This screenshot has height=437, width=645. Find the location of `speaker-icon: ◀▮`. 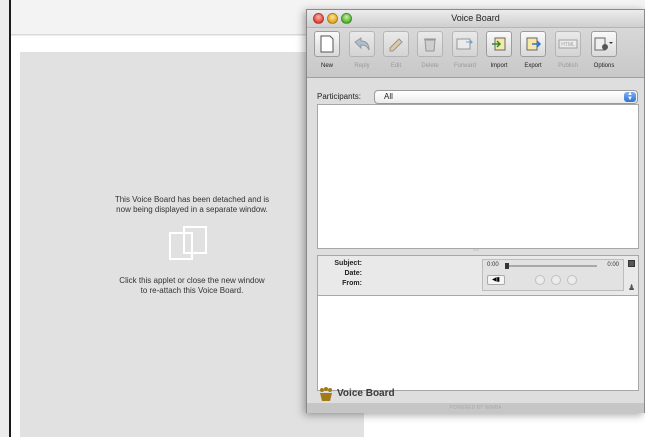

speaker-icon: ◀▮ is located at coordinates (496, 280).